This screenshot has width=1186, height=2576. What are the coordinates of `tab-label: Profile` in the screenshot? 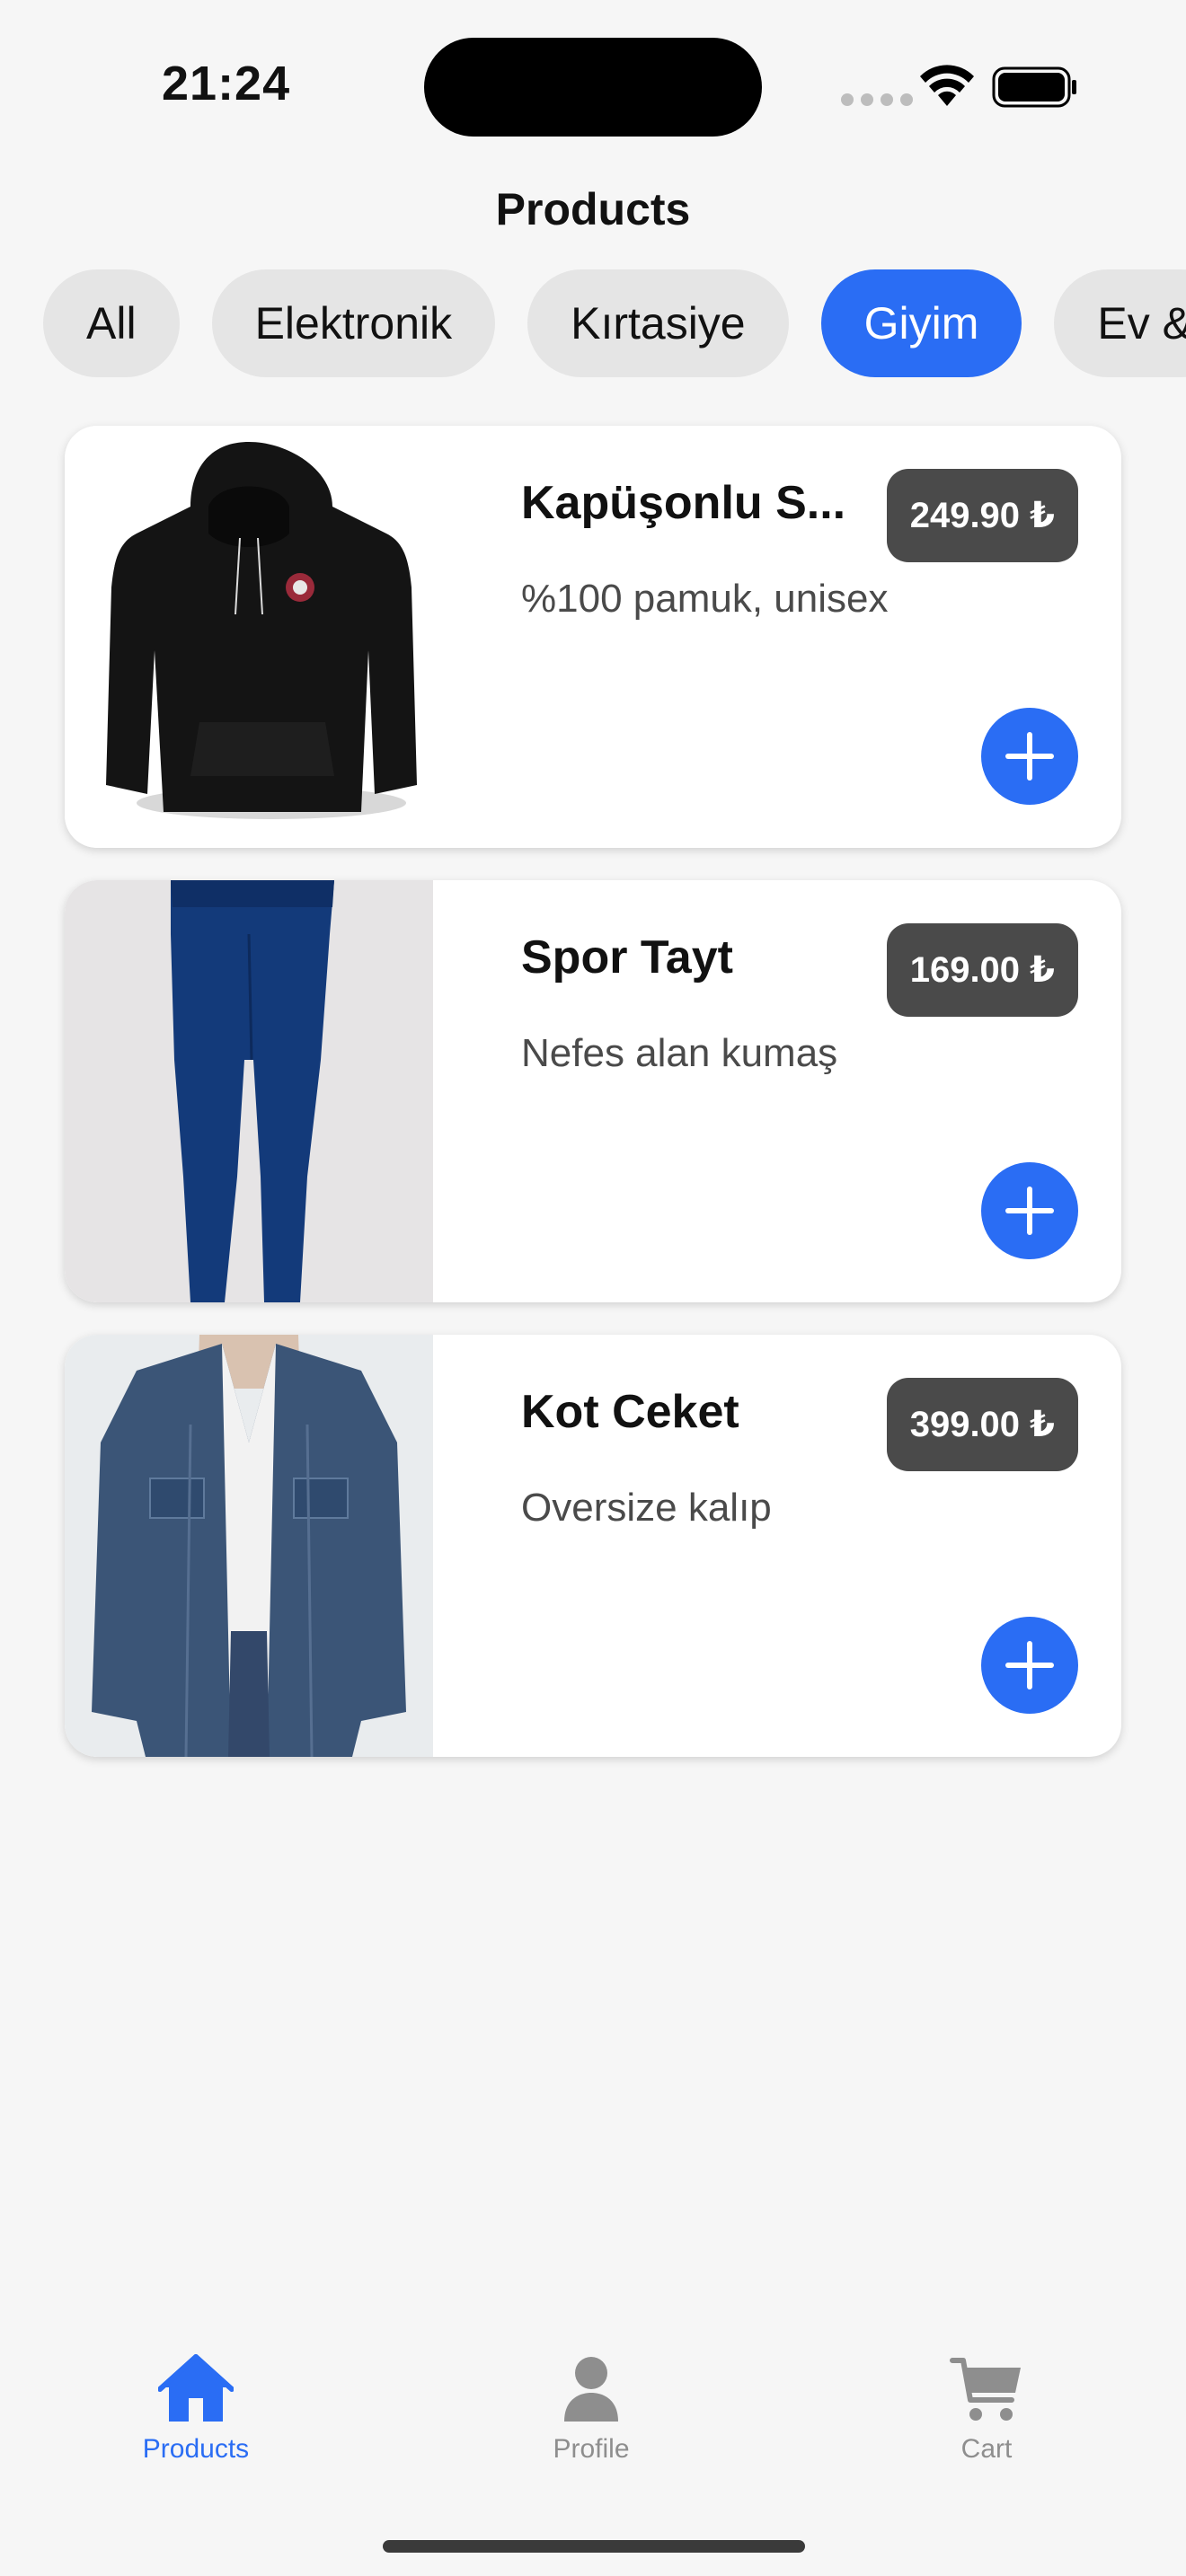 It's located at (591, 2449).